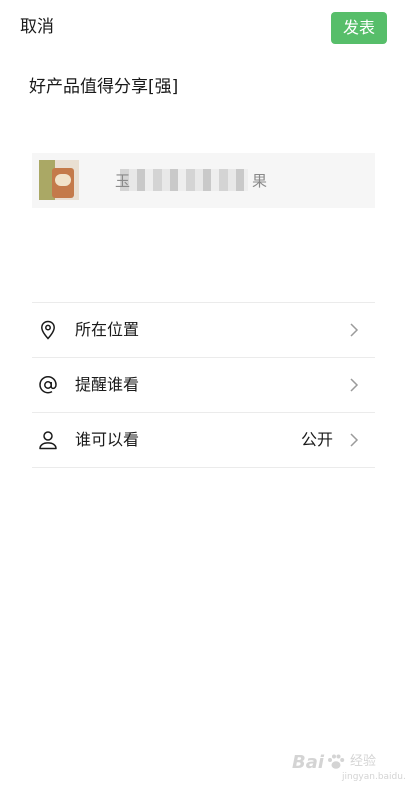  I want to click on post-text: 好产品值得分享[强], so click(103, 87).